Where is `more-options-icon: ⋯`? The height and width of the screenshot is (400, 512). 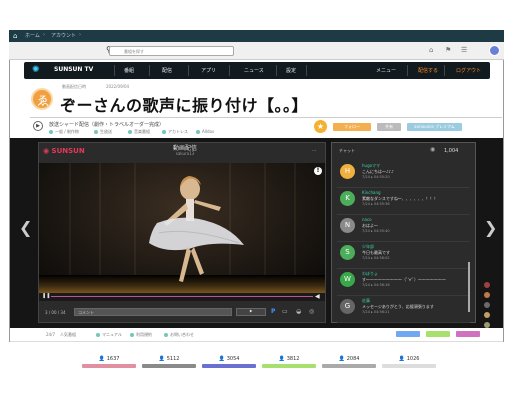 more-options-icon: ⋯ is located at coordinates (314, 151).